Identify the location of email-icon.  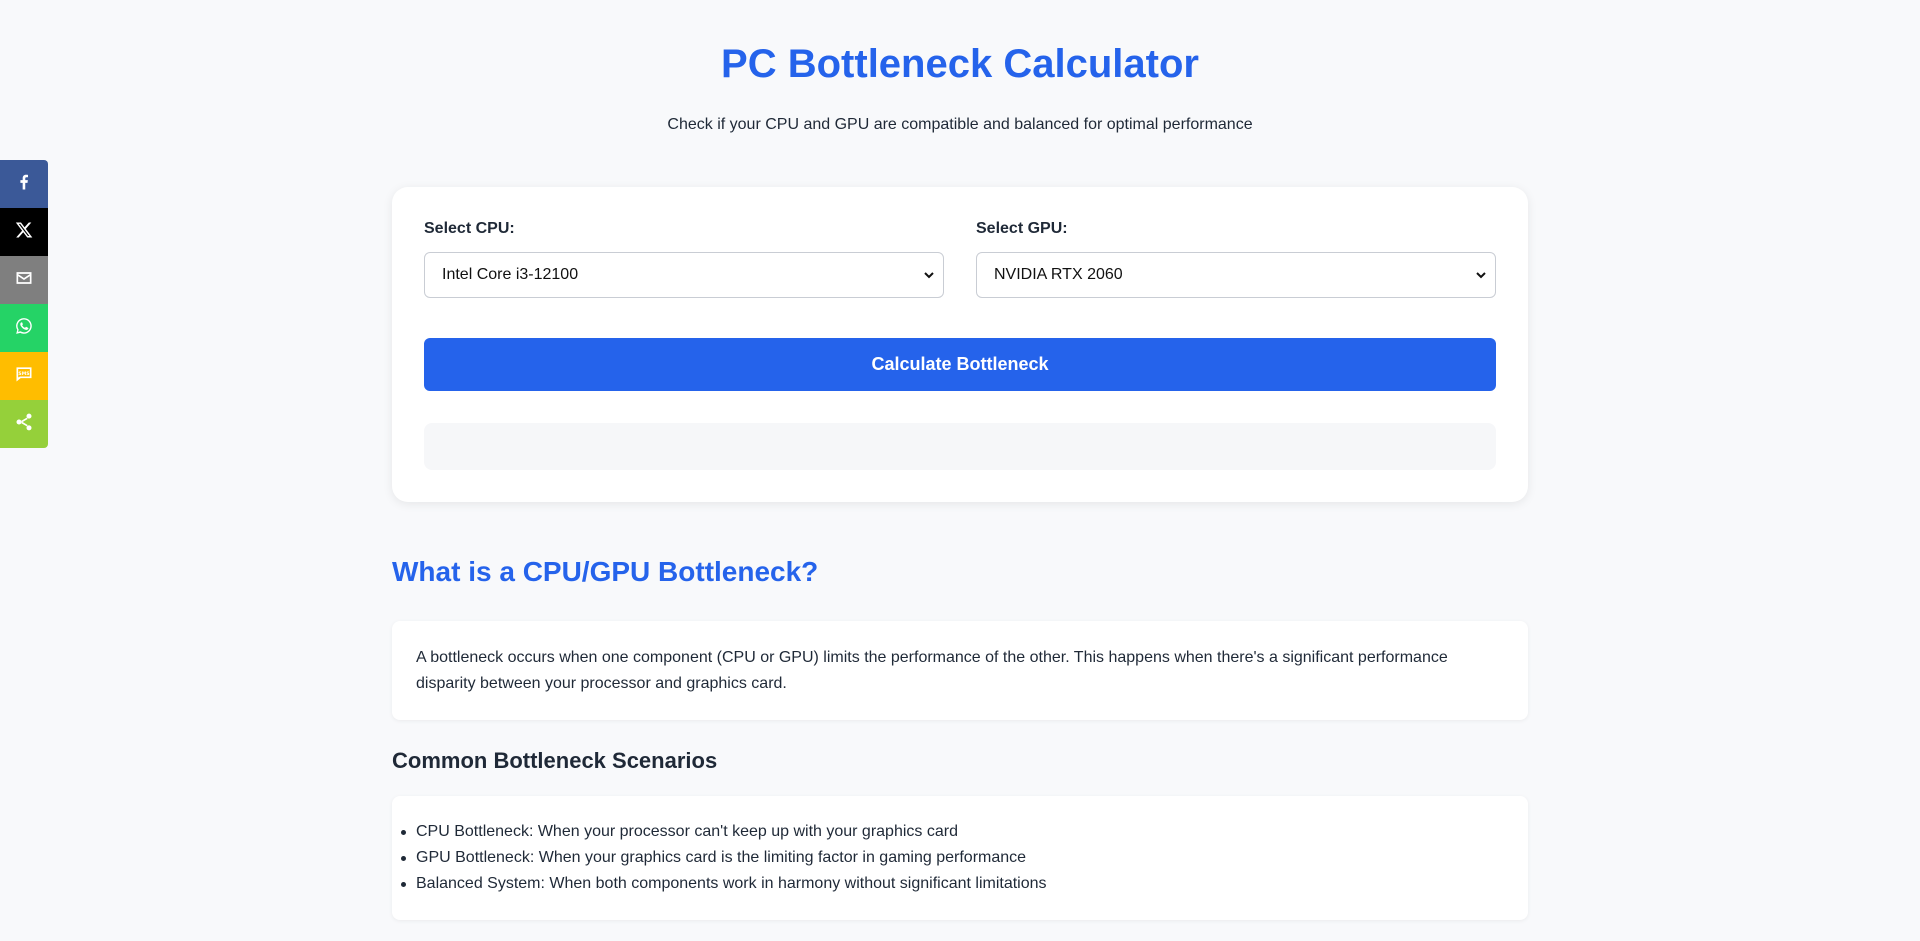
(24, 280).